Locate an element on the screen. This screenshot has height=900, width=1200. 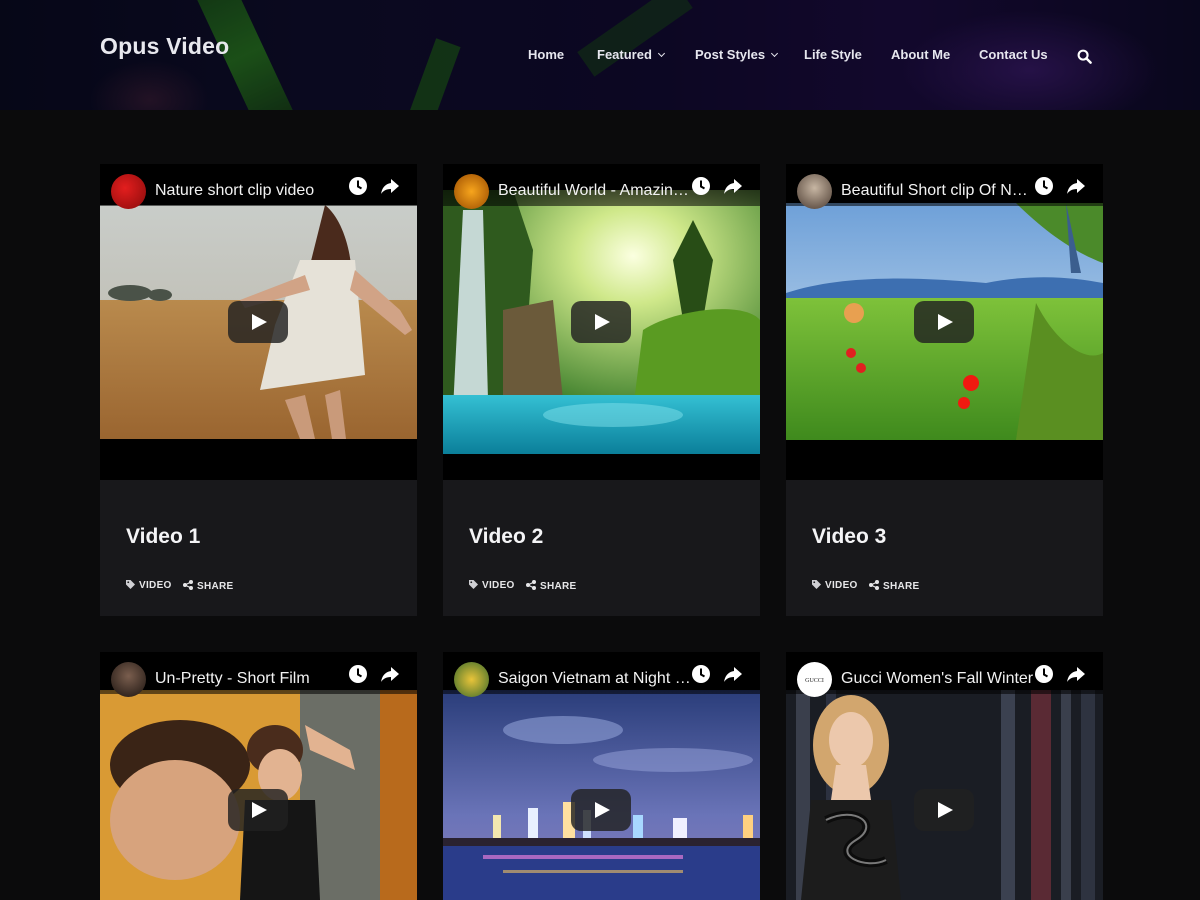
nav-item-label: Post Styles is located at coordinates (730, 54).